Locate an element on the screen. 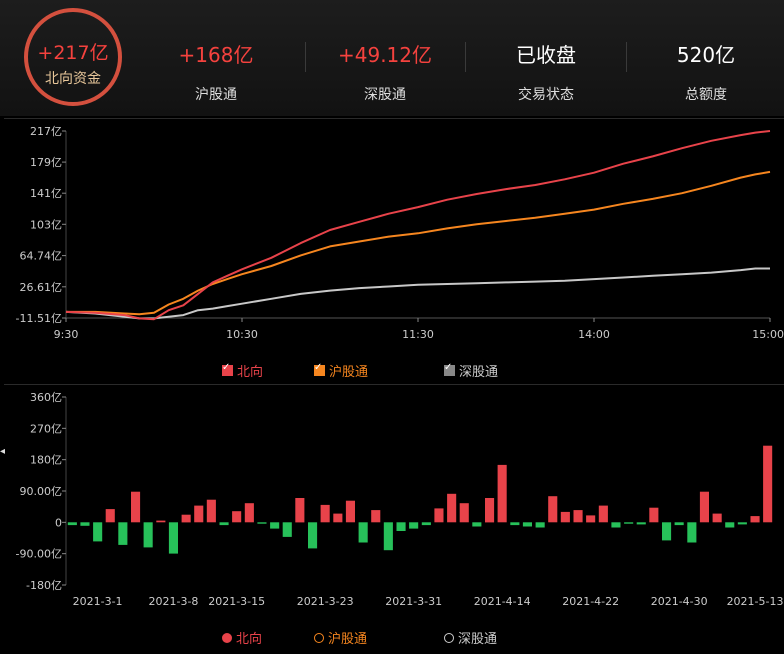  y-tick-label: 64.74亿 is located at coordinates (41, 256).